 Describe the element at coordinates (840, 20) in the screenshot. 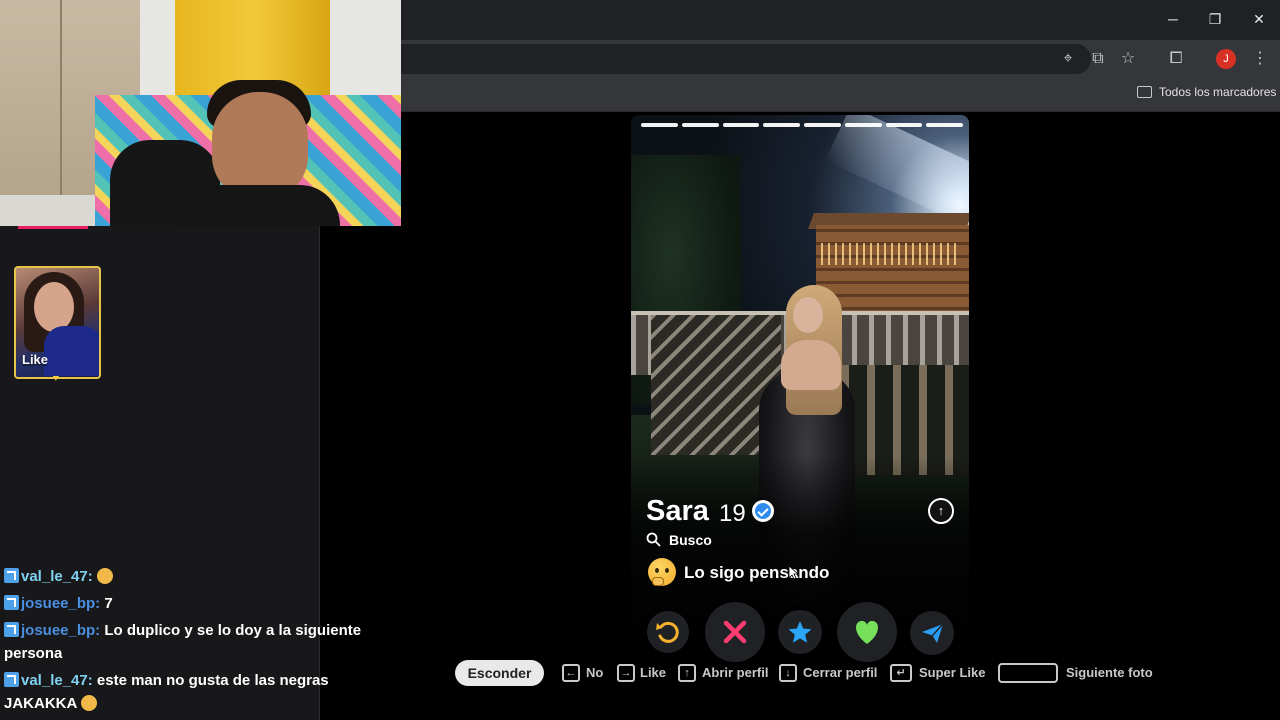

I see `browser-titlebar` at that location.